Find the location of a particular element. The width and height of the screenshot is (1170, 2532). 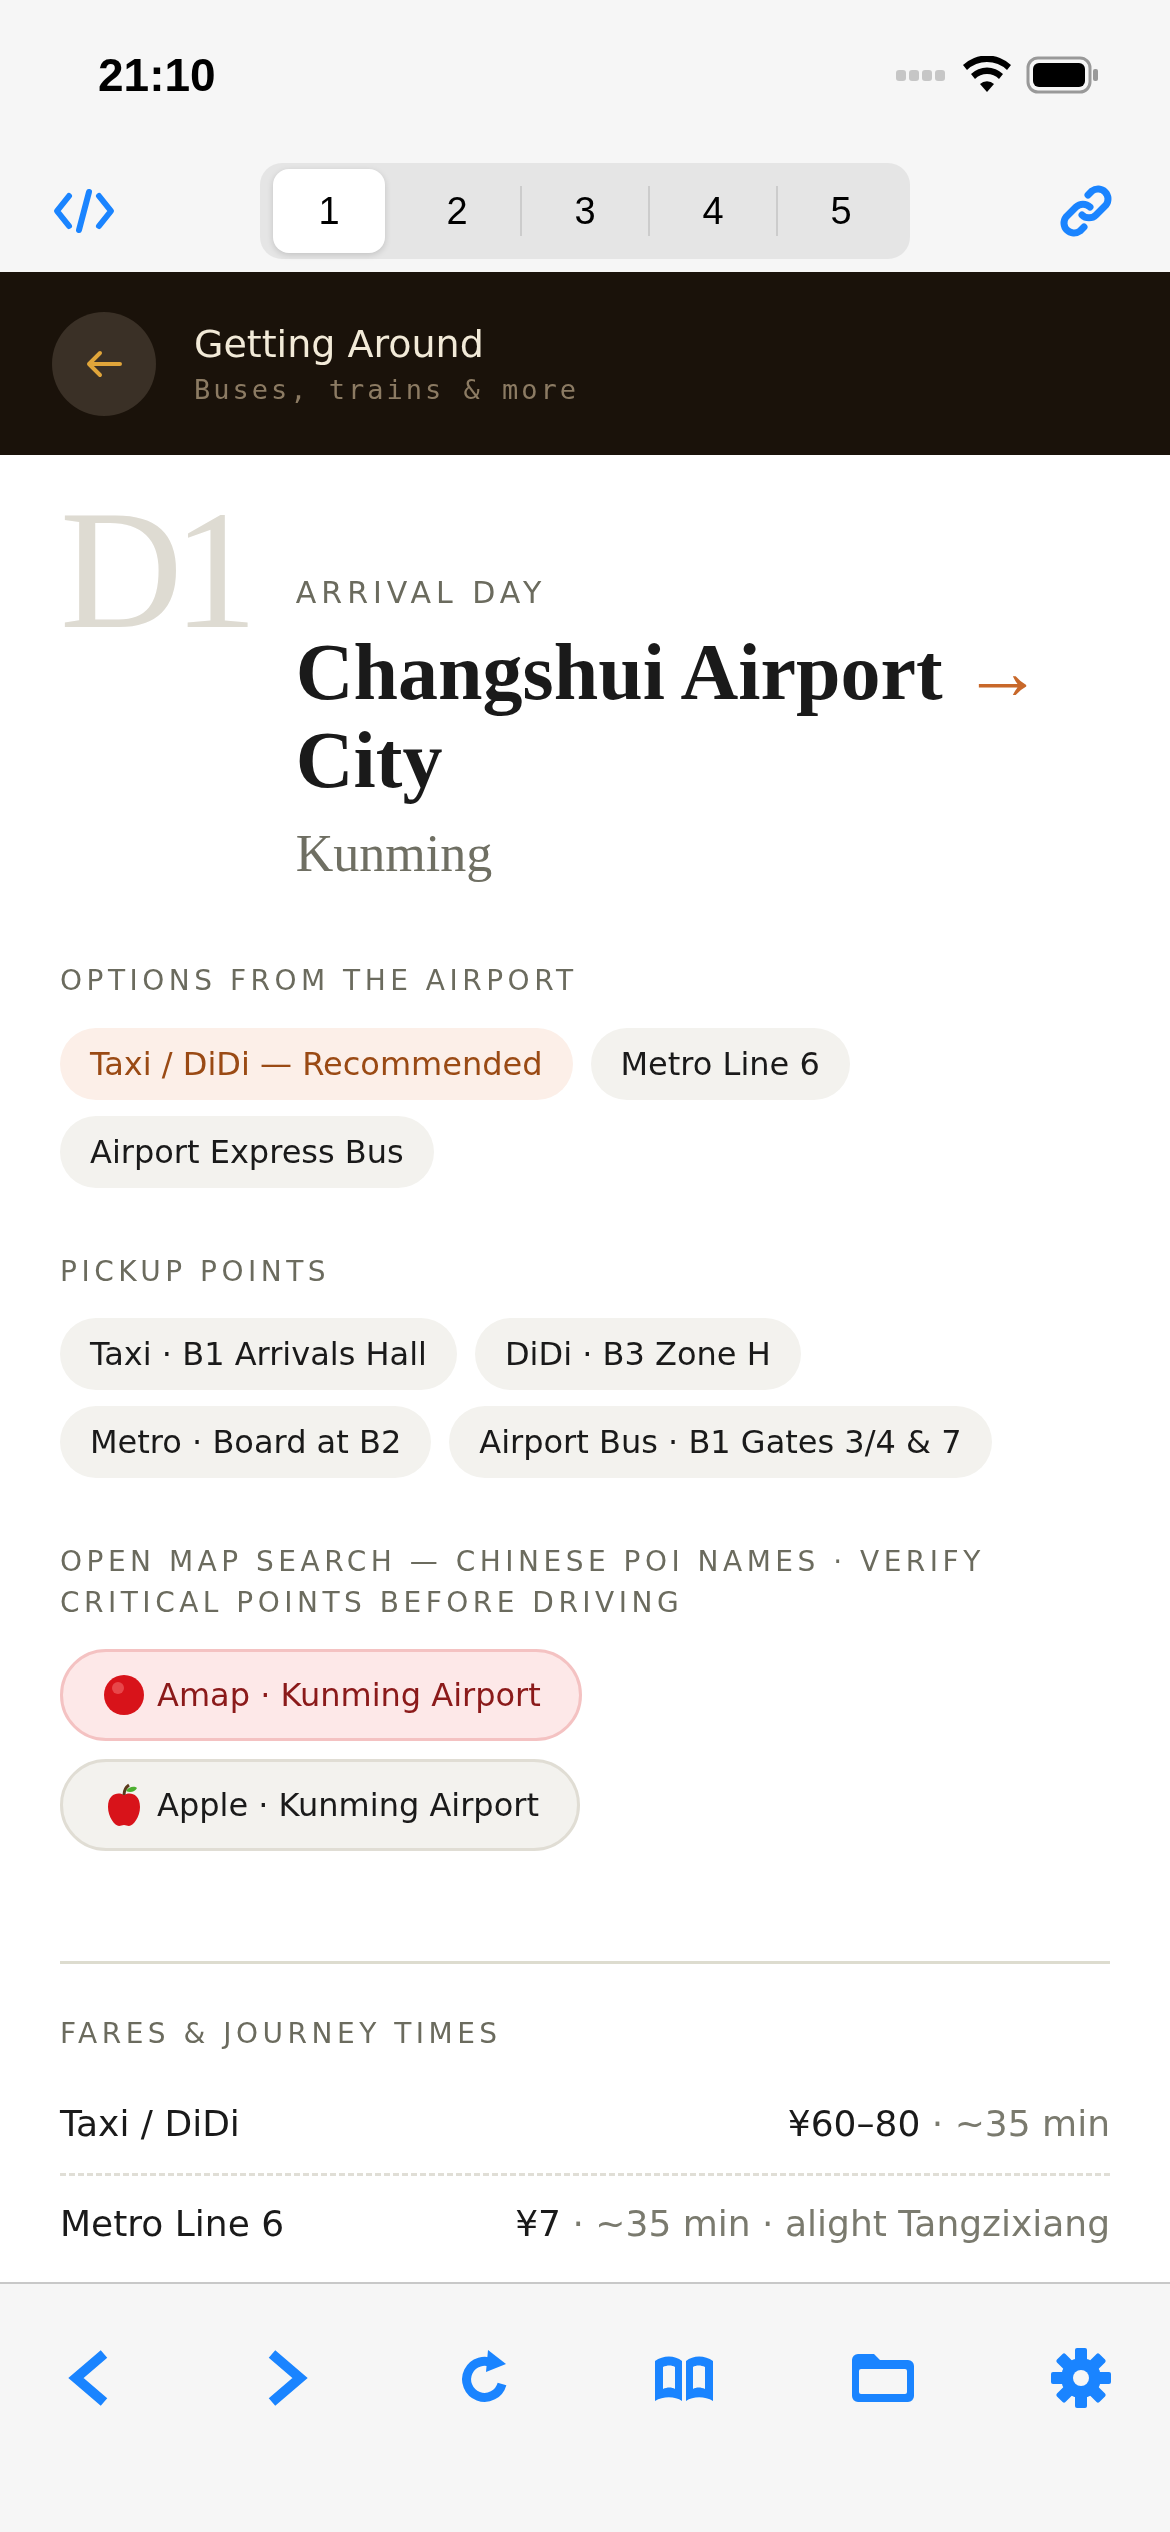

wifi-icon is located at coordinates (987, 75).